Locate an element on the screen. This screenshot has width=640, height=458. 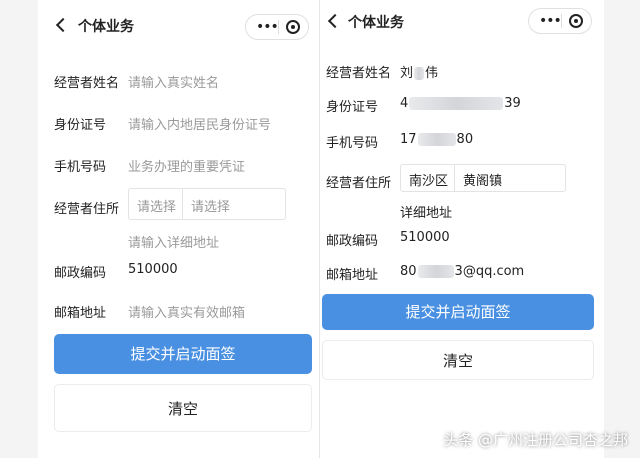
detail-row: 详细地址 is located at coordinates (462, 210).